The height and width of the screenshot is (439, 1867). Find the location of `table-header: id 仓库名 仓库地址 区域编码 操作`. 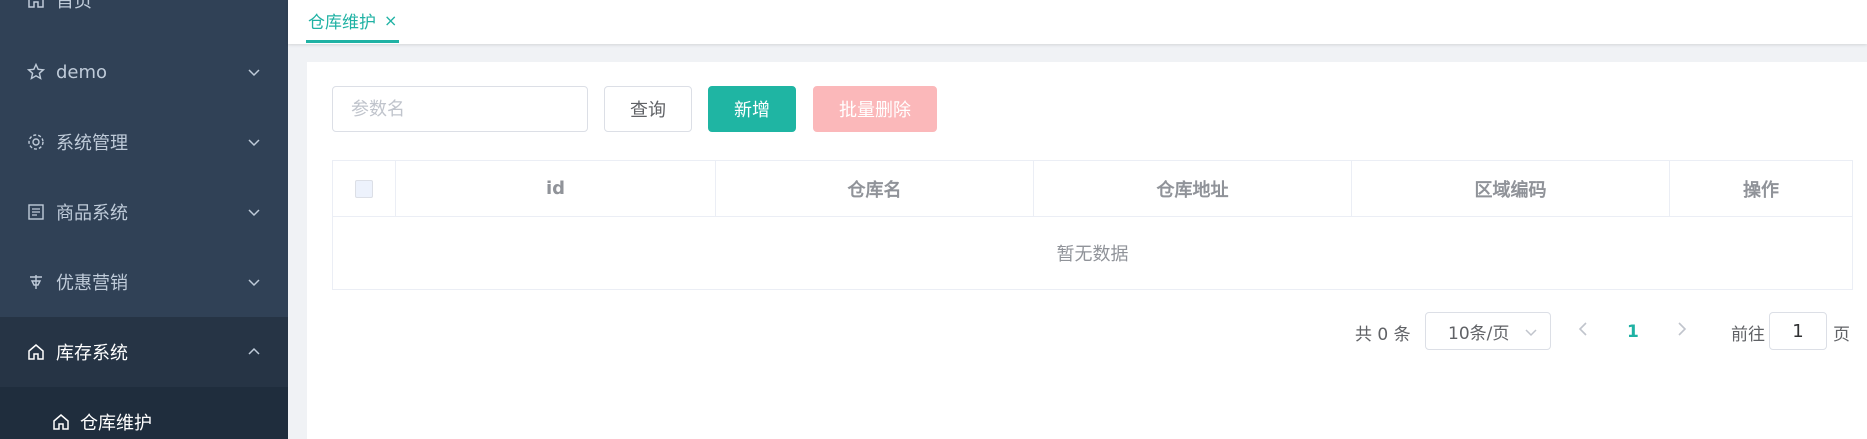

table-header: id 仓库名 仓库地址 区域编码 操作 is located at coordinates (1092, 189).